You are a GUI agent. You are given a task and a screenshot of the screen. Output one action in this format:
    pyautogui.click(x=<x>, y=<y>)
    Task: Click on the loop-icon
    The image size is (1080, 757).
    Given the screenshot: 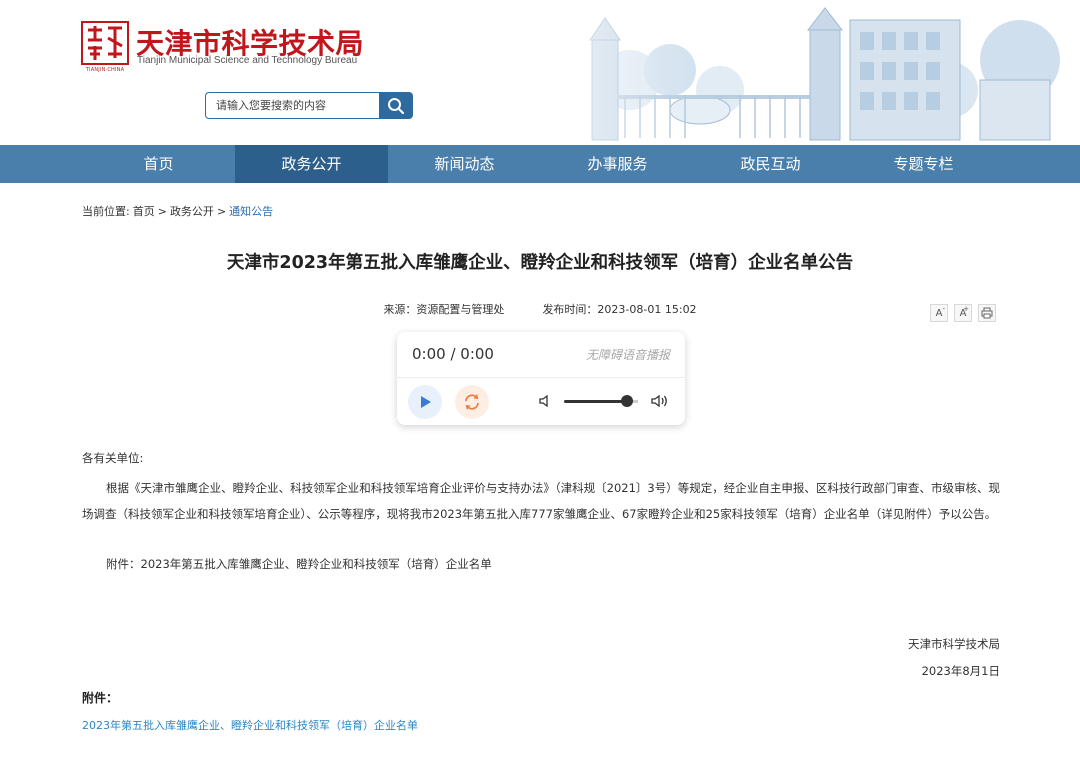 What is the action you would take?
    pyautogui.click(x=472, y=402)
    